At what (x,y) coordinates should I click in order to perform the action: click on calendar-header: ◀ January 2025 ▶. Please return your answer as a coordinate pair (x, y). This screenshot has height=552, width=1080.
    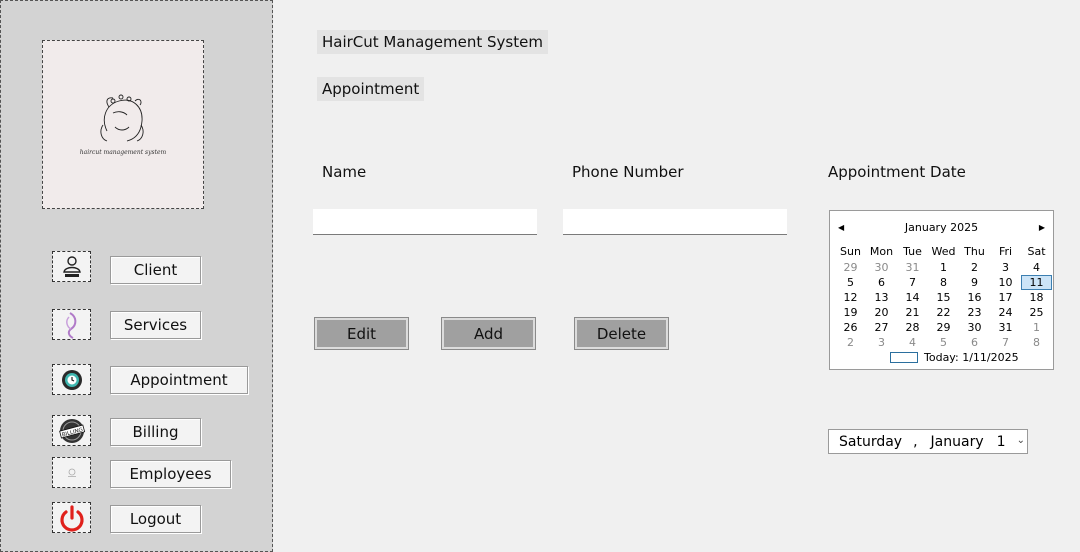
    Looking at the image, I should click on (941, 229).